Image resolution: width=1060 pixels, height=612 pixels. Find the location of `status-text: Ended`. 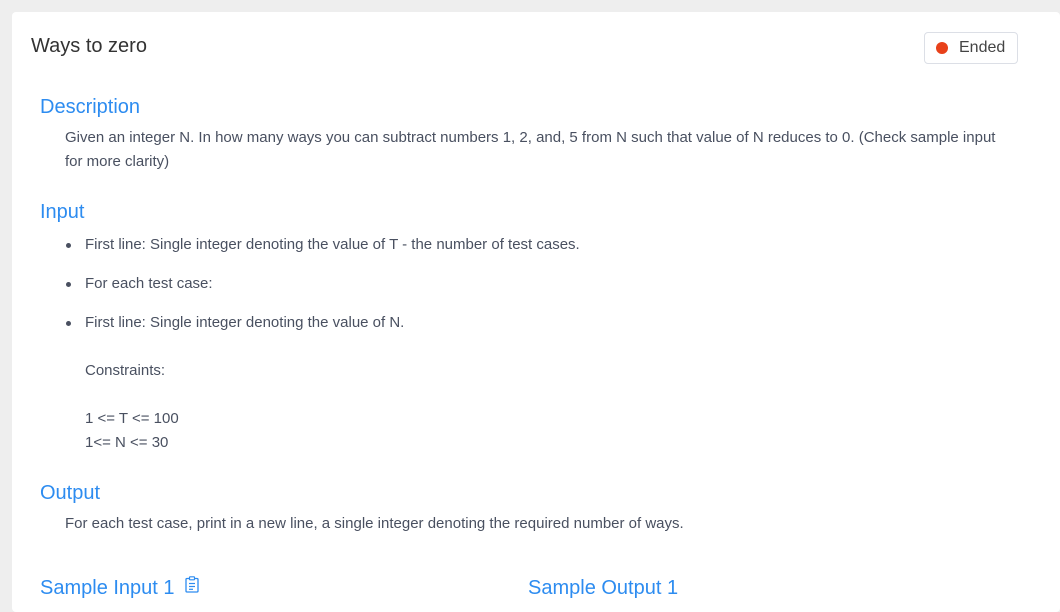

status-text: Ended is located at coordinates (982, 47).